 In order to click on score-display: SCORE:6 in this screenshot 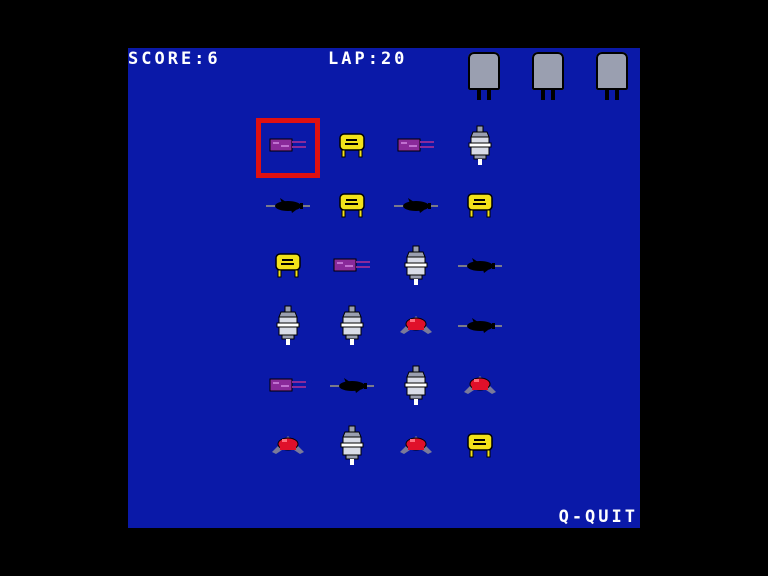, I will do `click(174, 59)`.